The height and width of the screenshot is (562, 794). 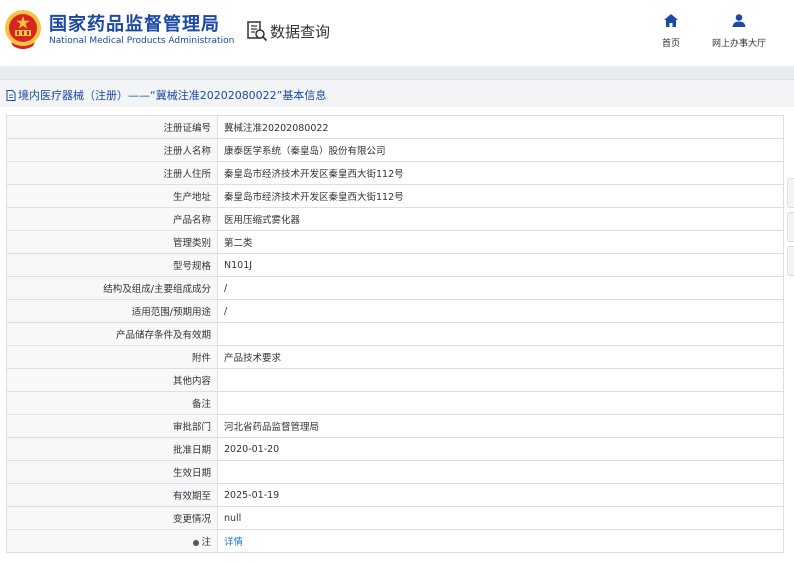 I want to click on details-link: 详情, so click(x=500, y=541).